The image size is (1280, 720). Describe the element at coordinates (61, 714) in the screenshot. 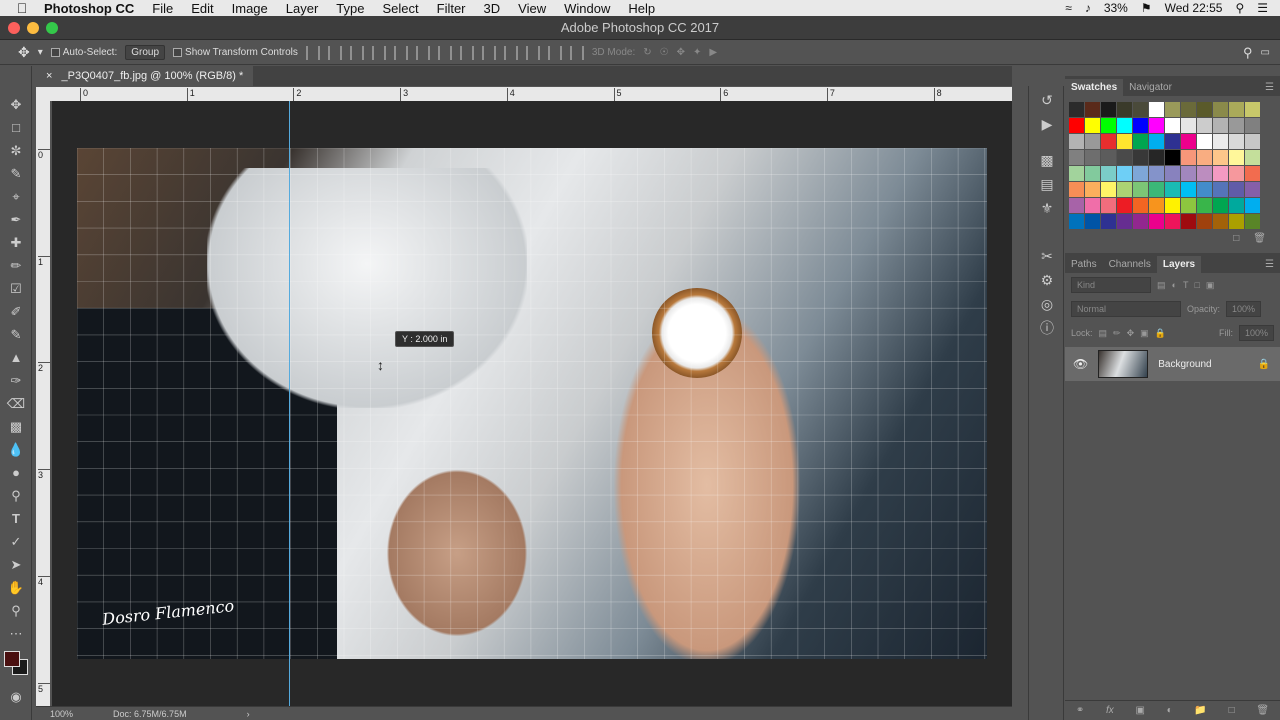

I see `zoom-level: 100%` at that location.